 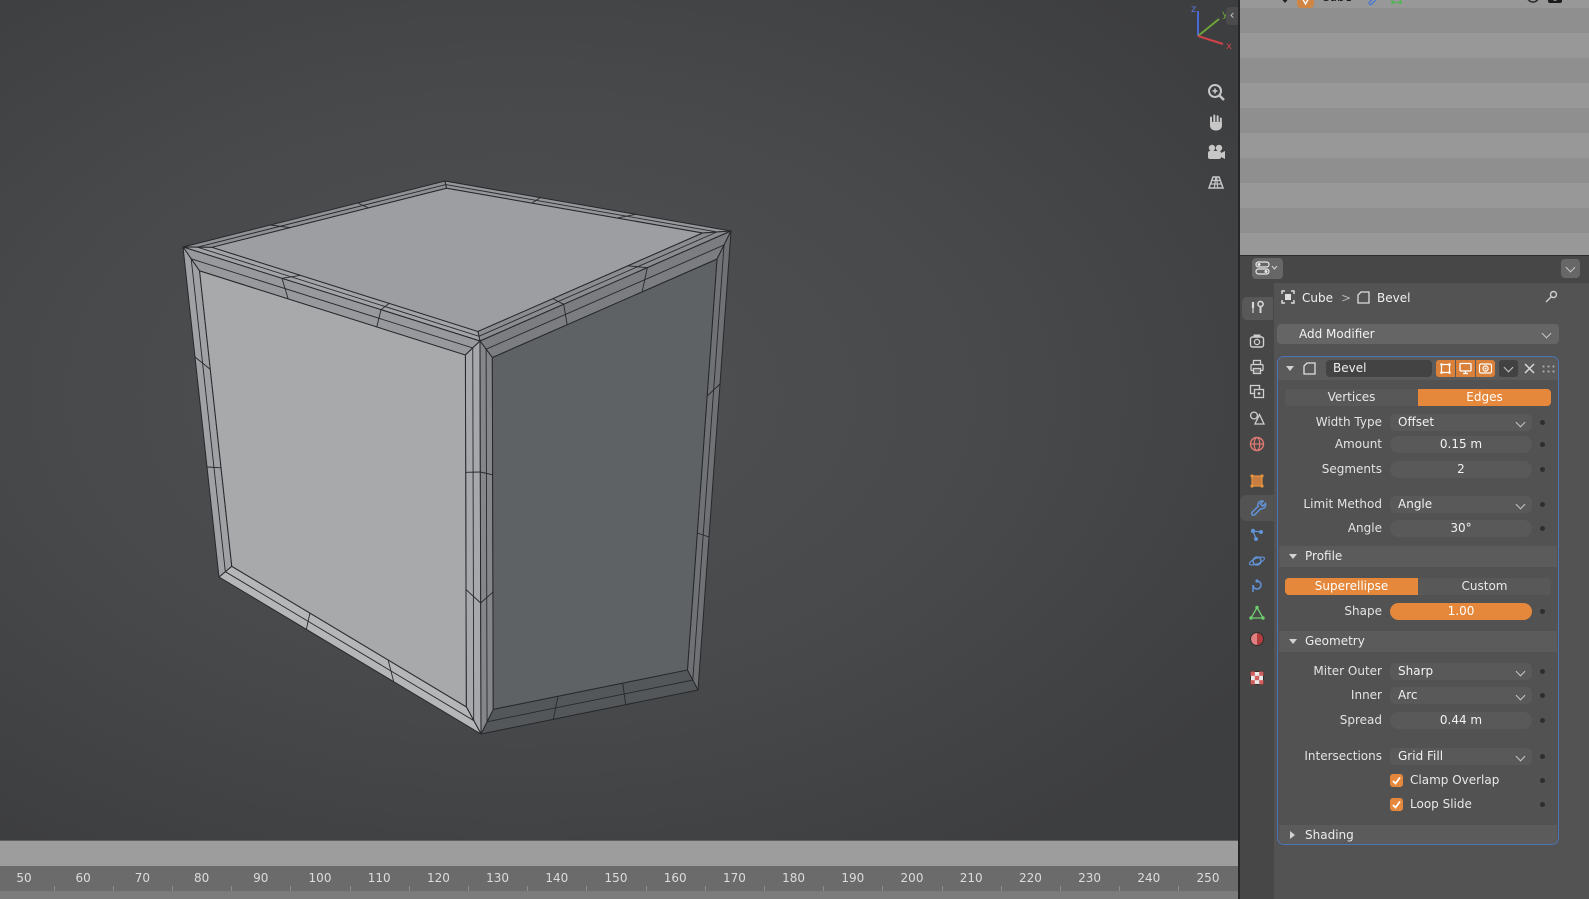 What do you see at coordinates (1556, 3) in the screenshot?
I see `disable-render-camera-icon` at bounding box center [1556, 3].